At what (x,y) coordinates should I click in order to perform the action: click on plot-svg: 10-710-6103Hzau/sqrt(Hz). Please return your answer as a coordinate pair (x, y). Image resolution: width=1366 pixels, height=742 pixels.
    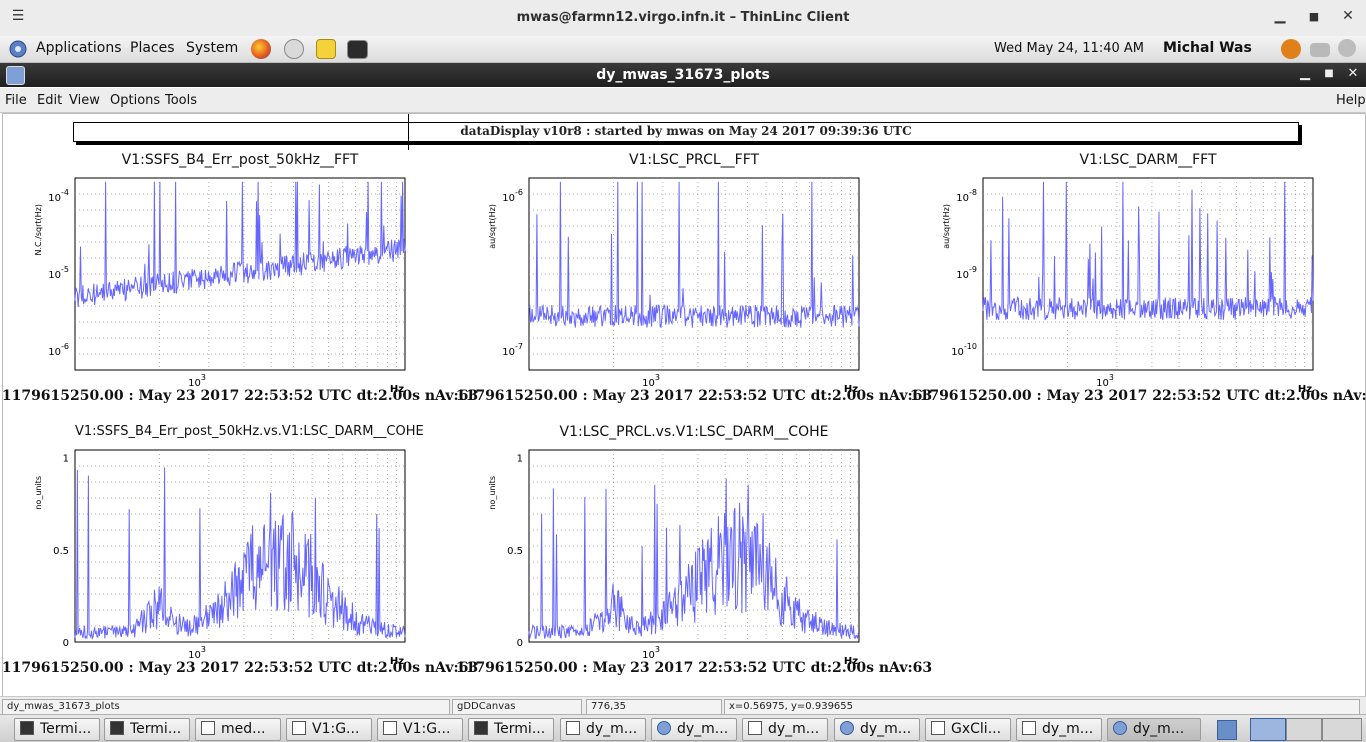
    Looking at the image, I should click on (672, 292).